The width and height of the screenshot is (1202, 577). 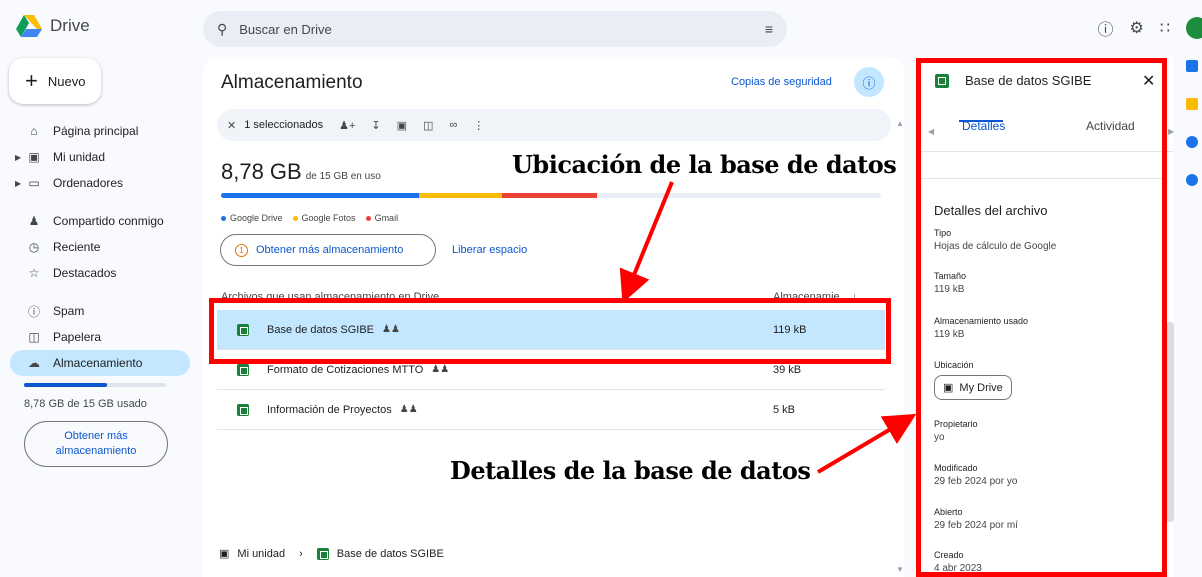 What do you see at coordinates (402, 125) in the screenshot?
I see `move-icon: ▣` at bounding box center [402, 125].